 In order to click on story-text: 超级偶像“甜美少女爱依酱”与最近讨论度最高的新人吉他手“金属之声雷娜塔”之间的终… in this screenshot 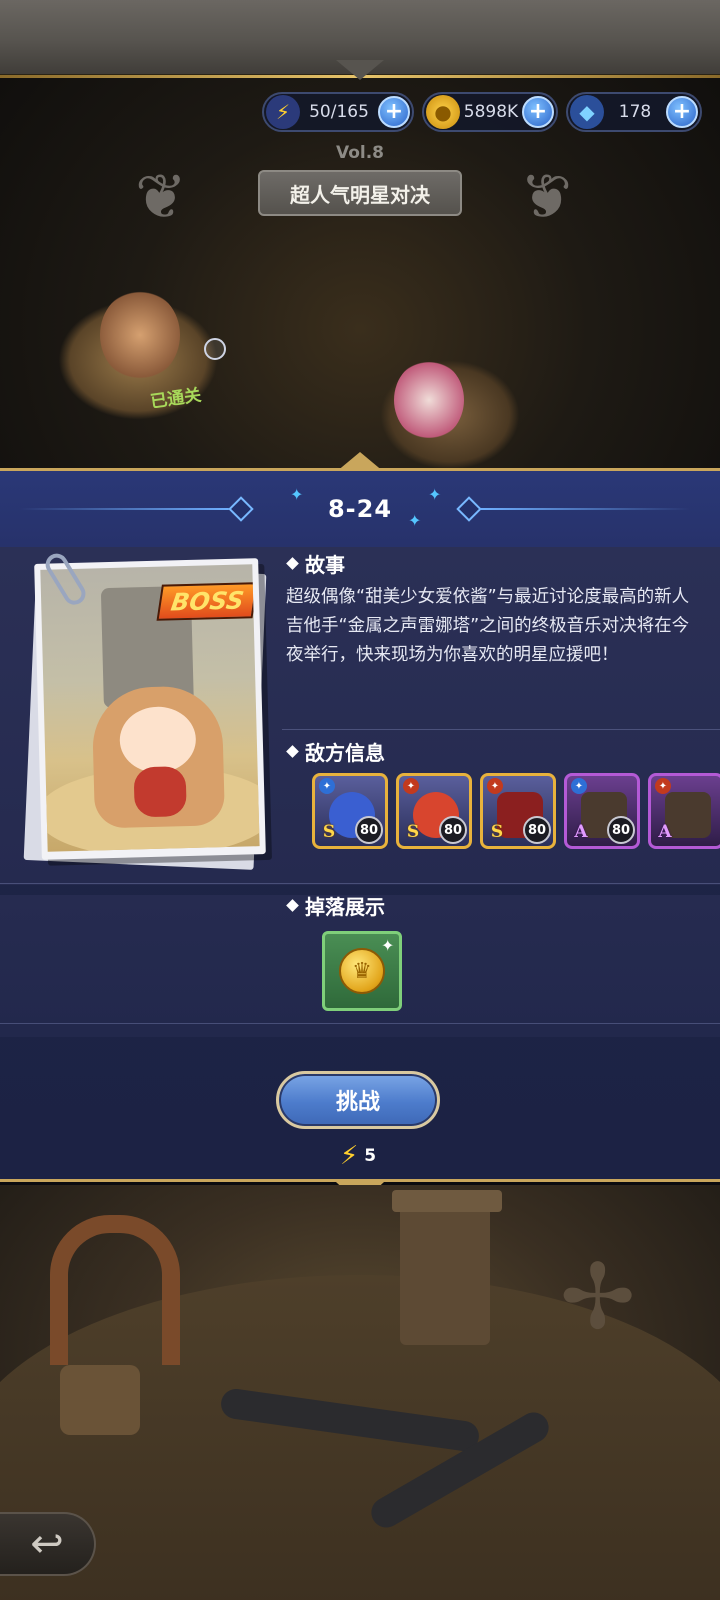, I will do `click(488, 626)`.